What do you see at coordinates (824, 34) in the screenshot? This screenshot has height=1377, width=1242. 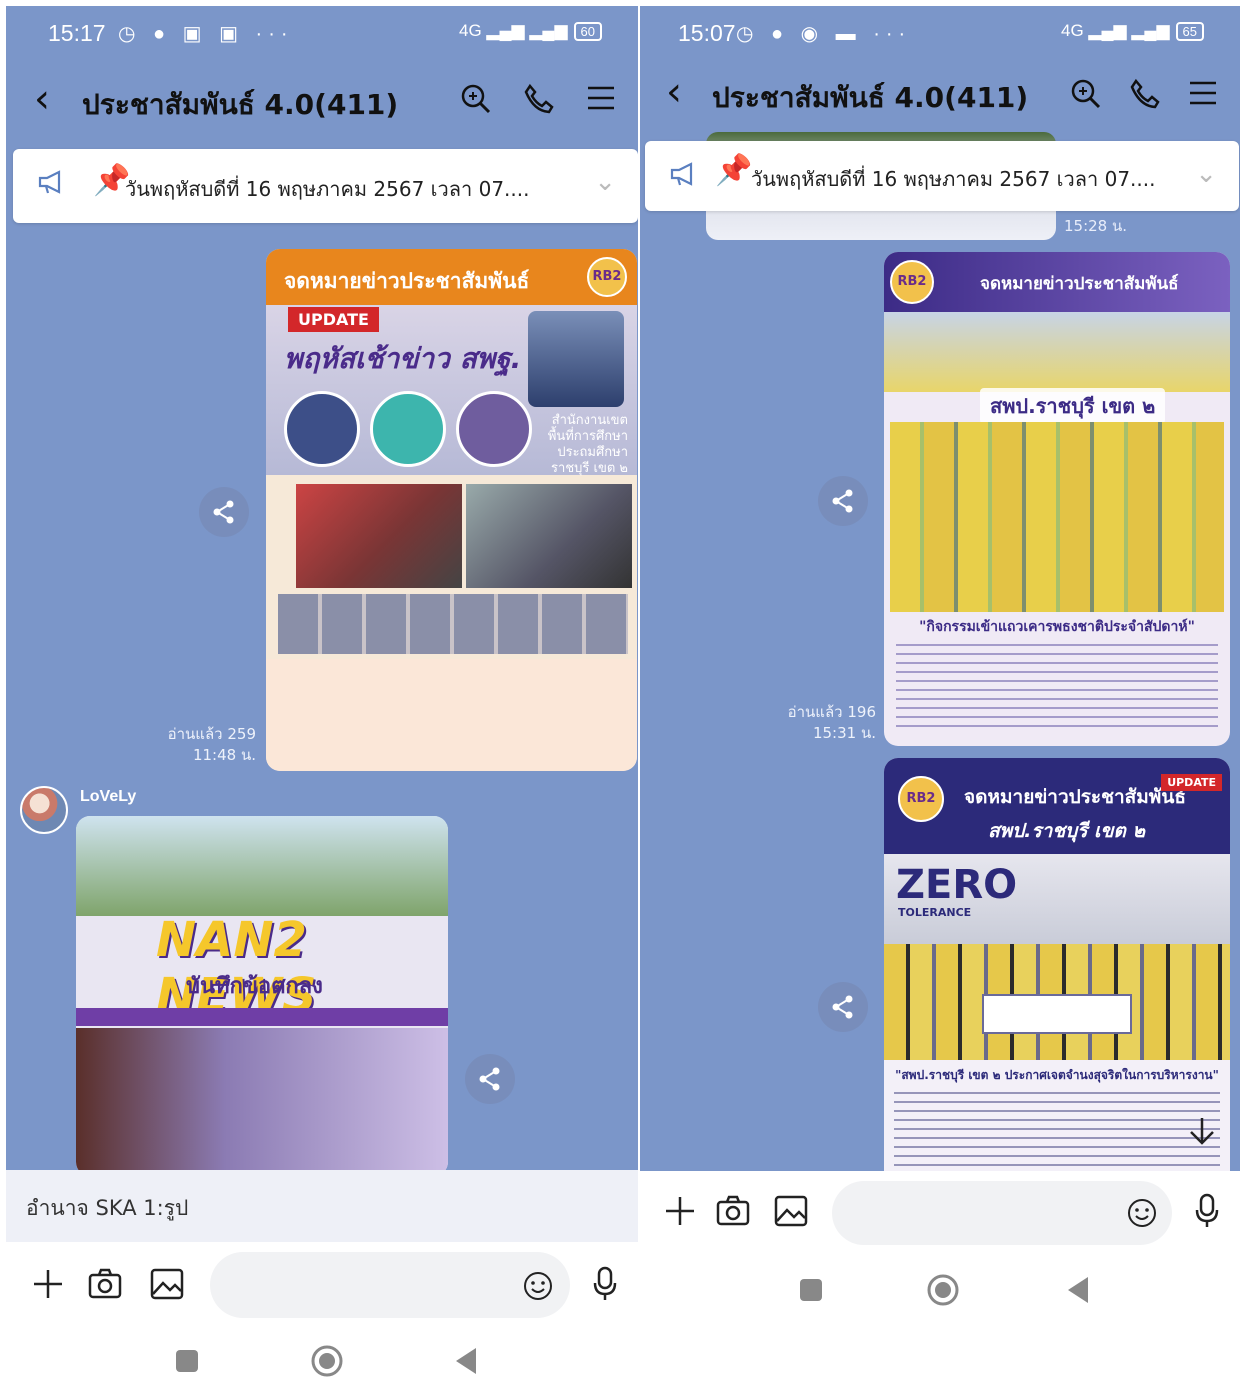 I see `notification-icons: ◷ ● ◉ ▬ ···` at bounding box center [824, 34].